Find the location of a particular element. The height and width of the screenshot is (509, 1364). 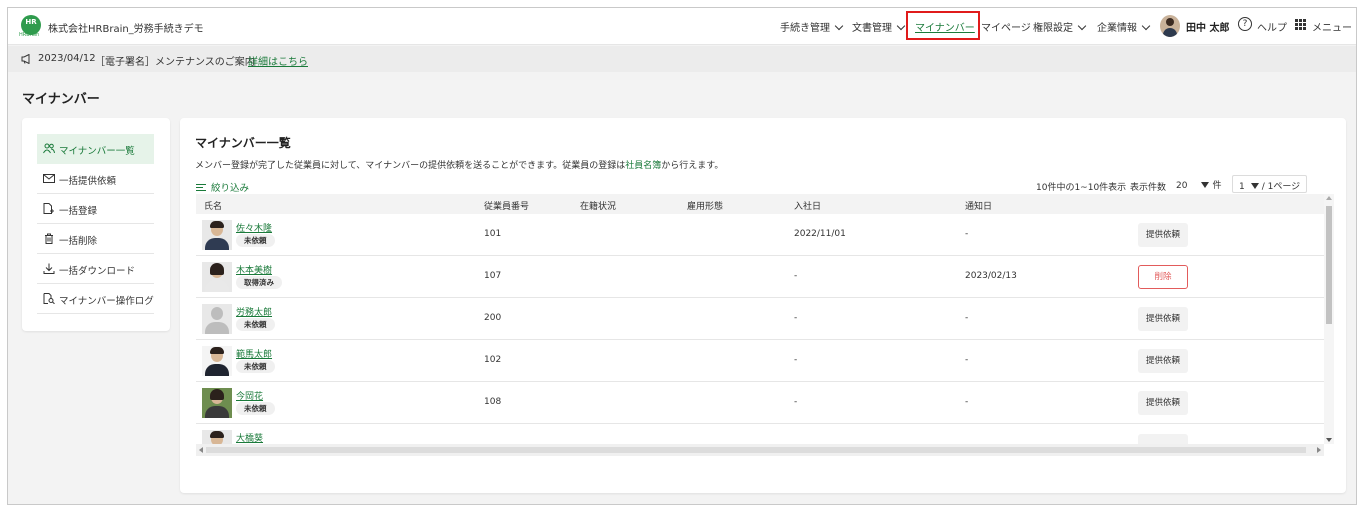

result-range: 10件中の1~10件表示 is located at coordinates (1081, 188).